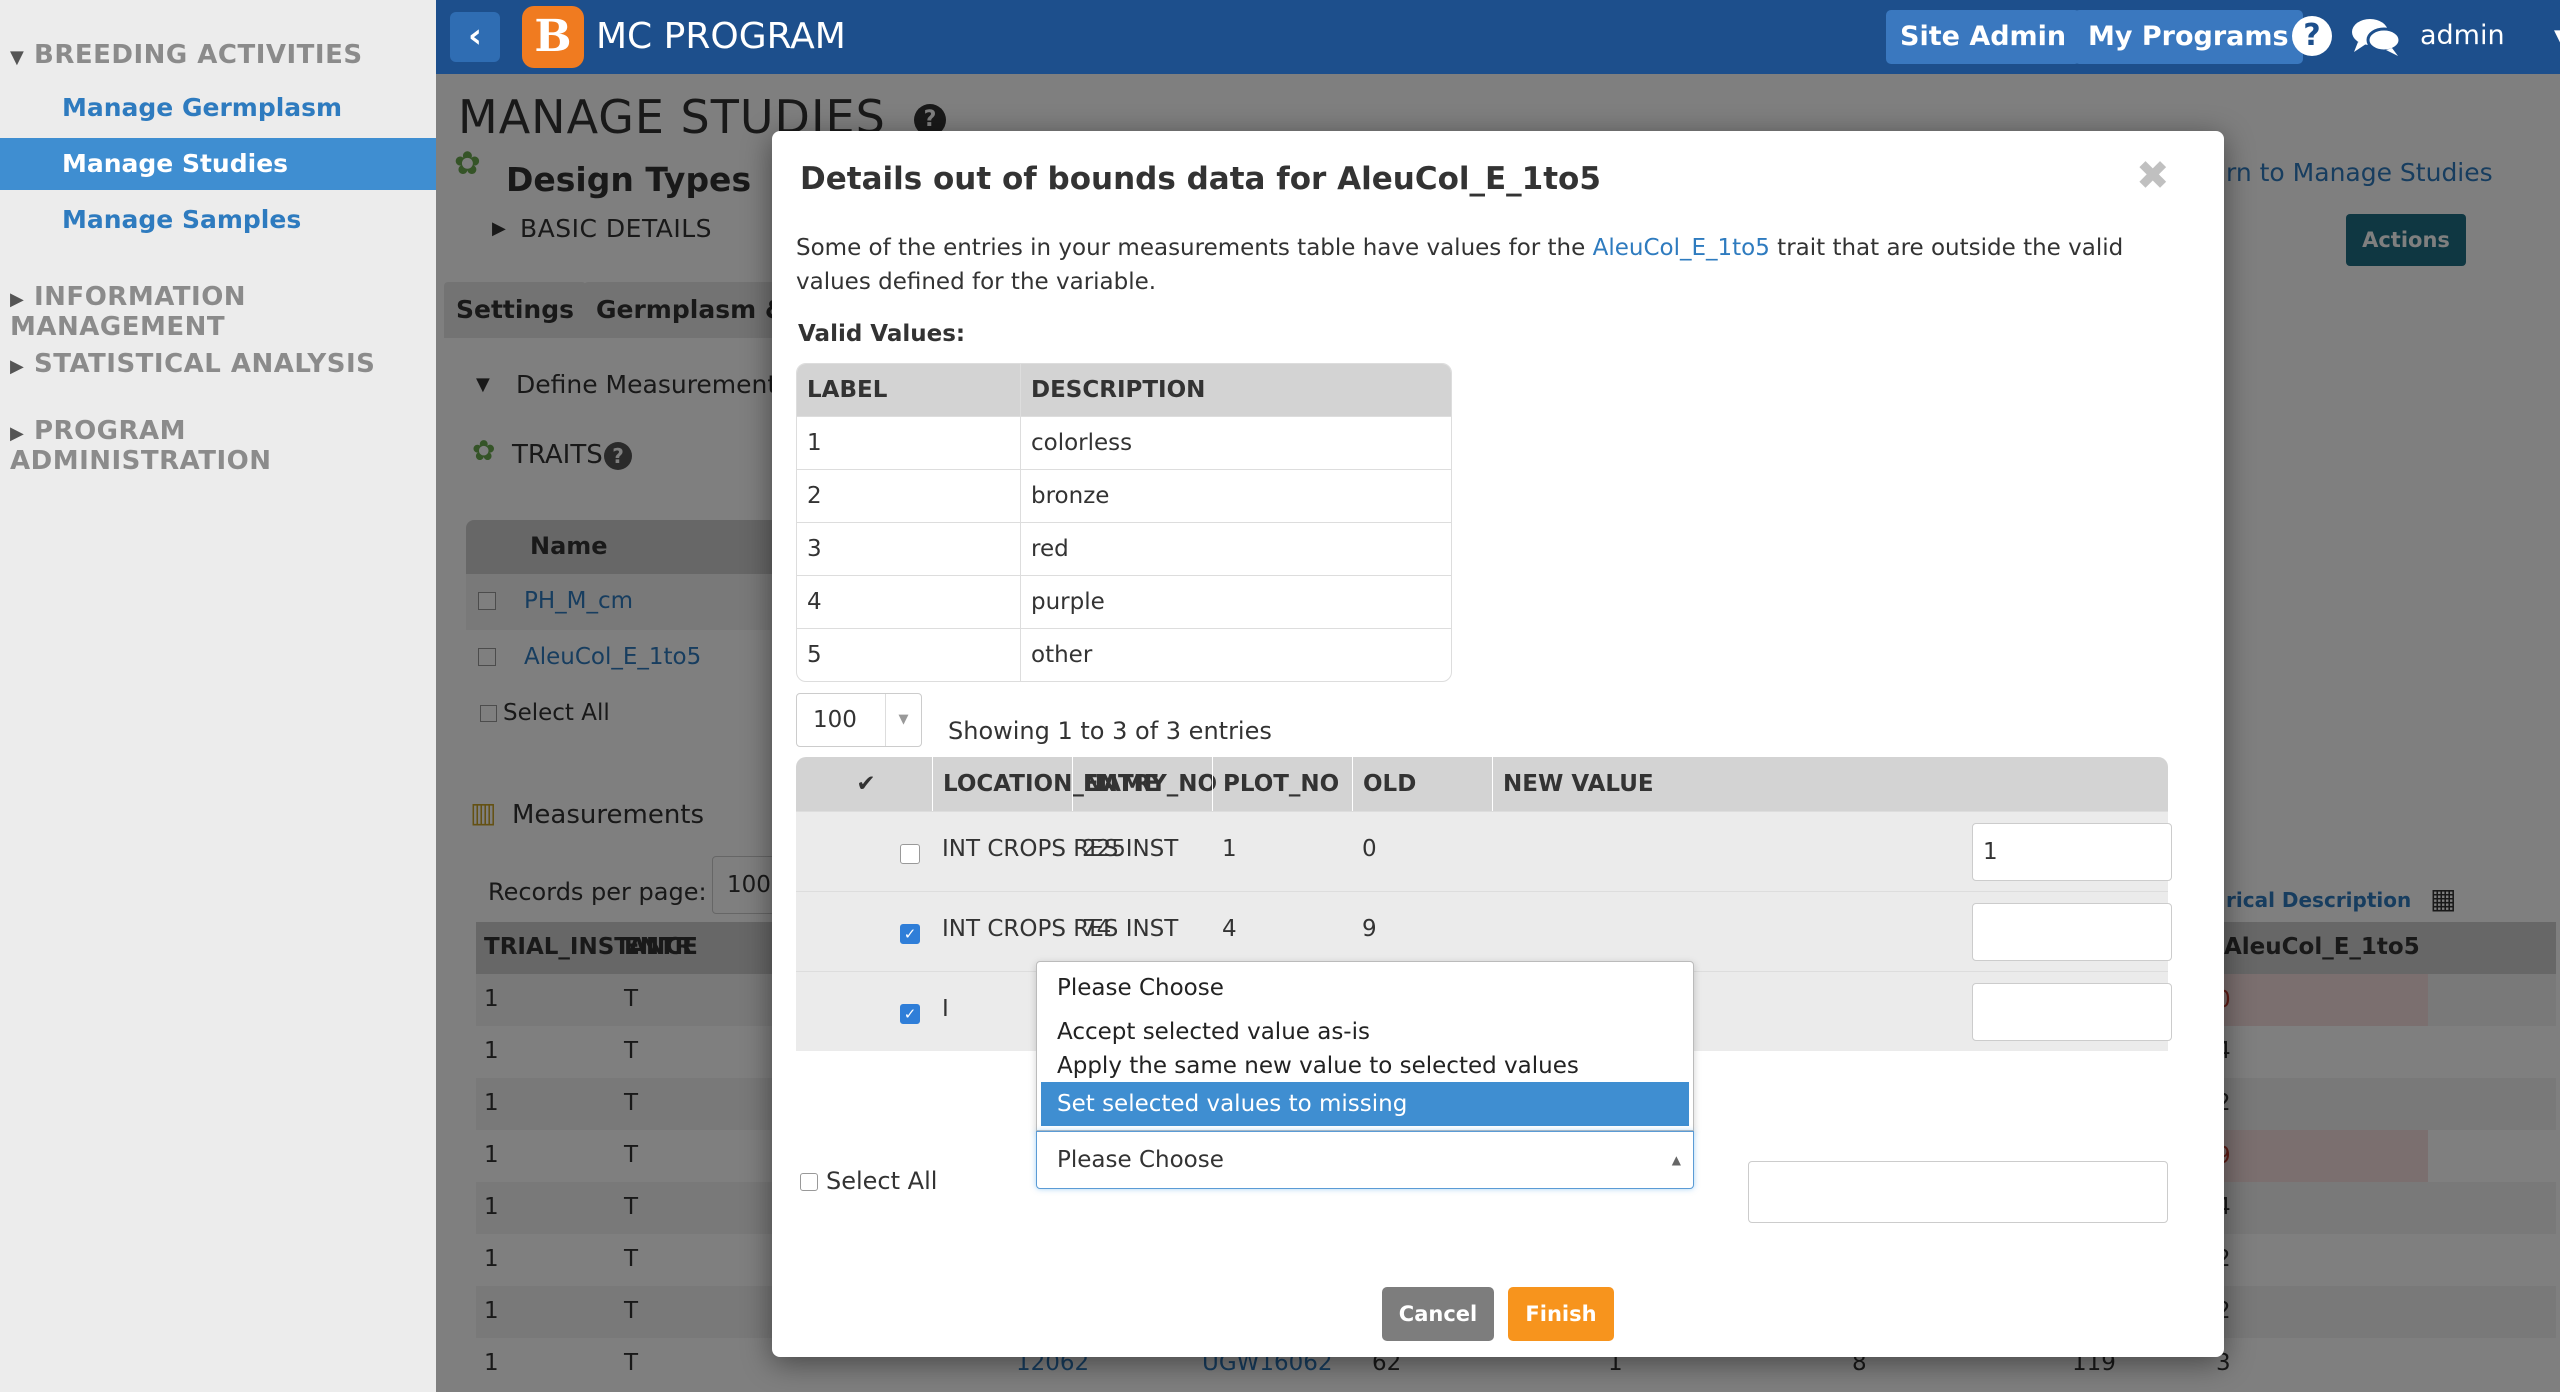  Describe the element at coordinates (866, 784) in the screenshot. I see `select-column-header: ✔` at that location.